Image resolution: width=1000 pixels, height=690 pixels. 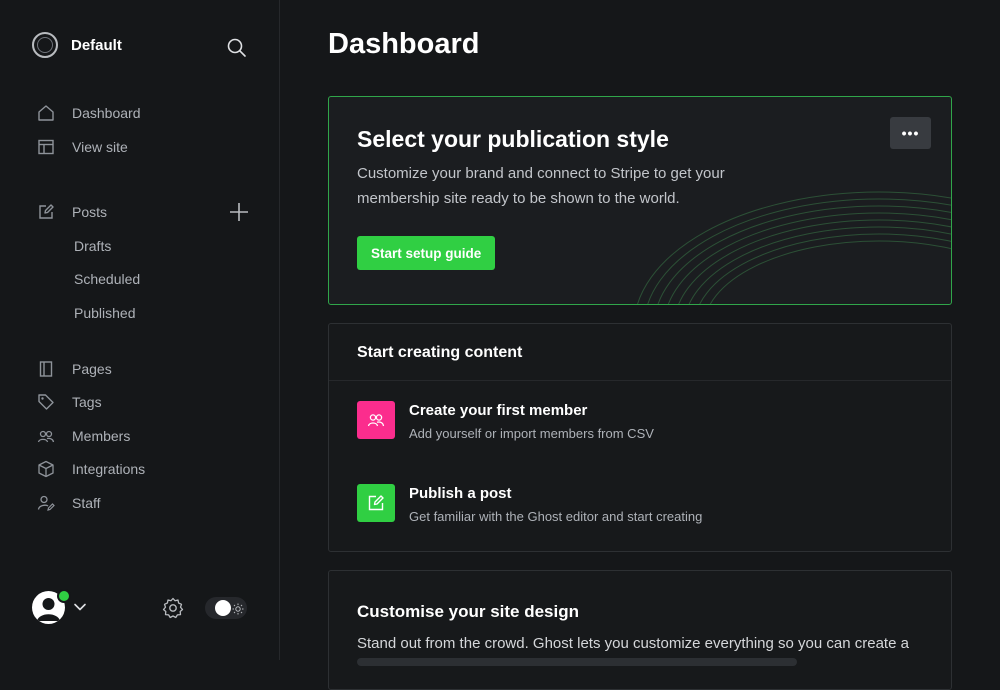 I want to click on nav-pages-label: Pages, so click(x=92, y=369).